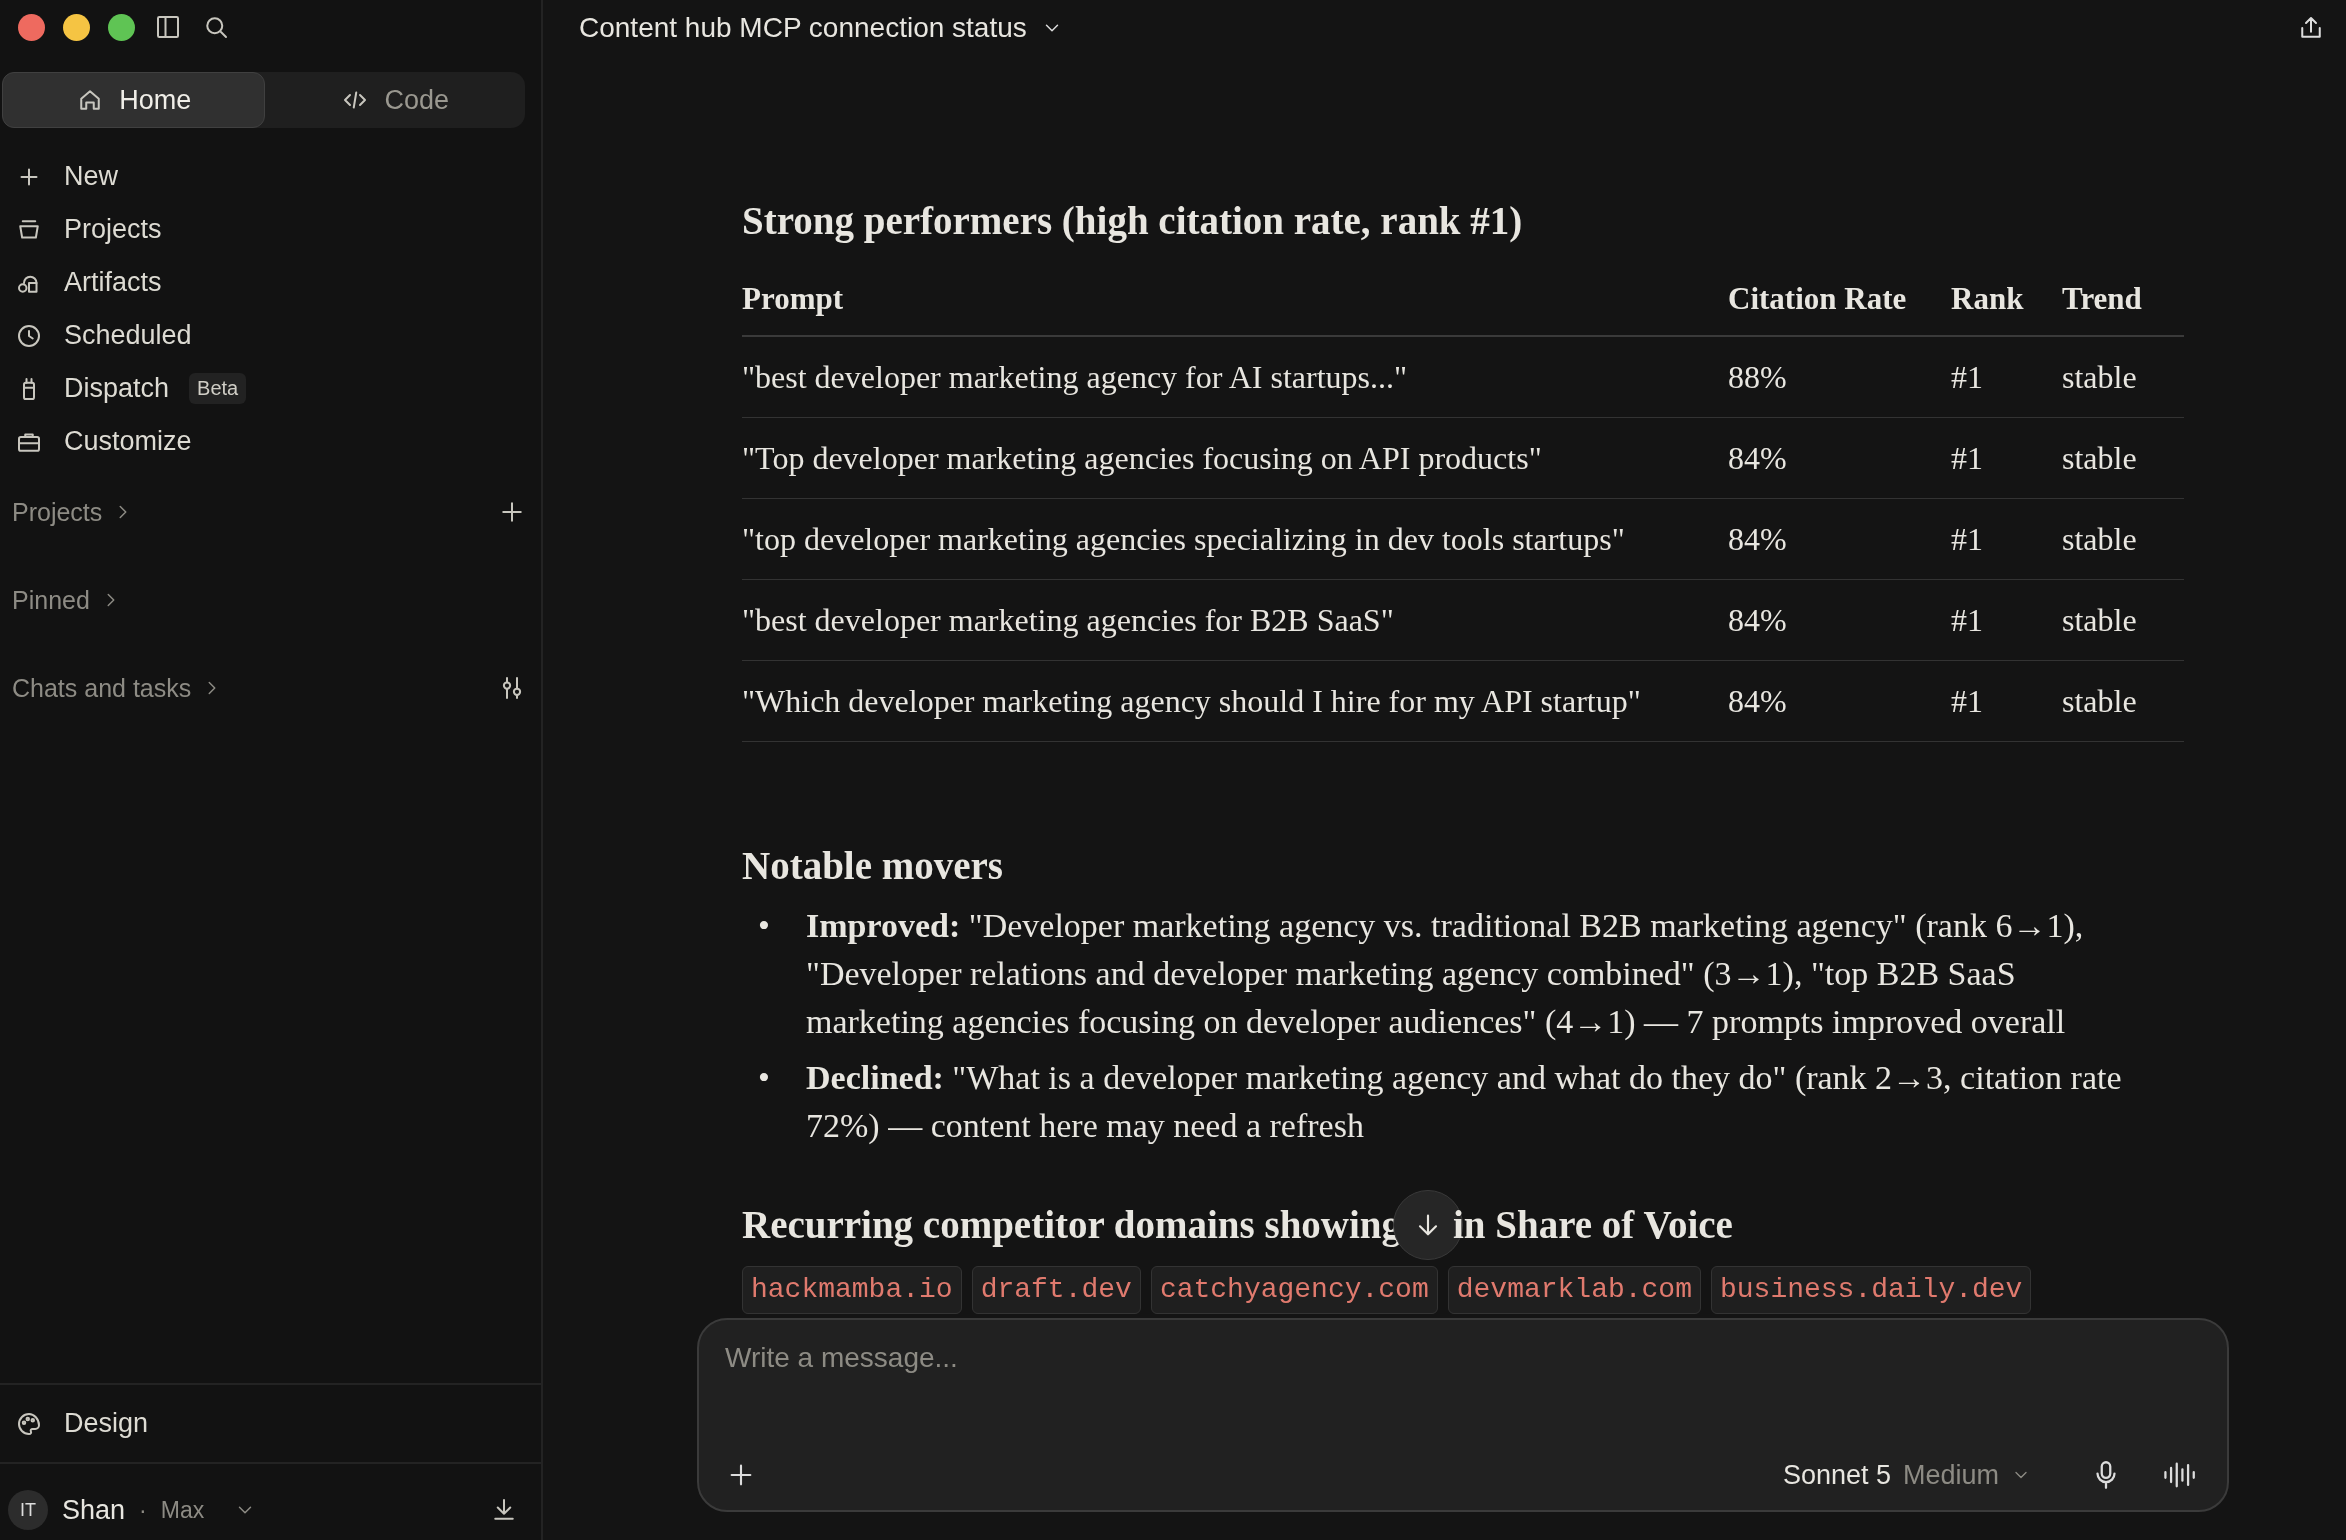 This screenshot has height=1540, width=2346. Describe the element at coordinates (394, 100) in the screenshot. I see `mode-tab: Code` at that location.